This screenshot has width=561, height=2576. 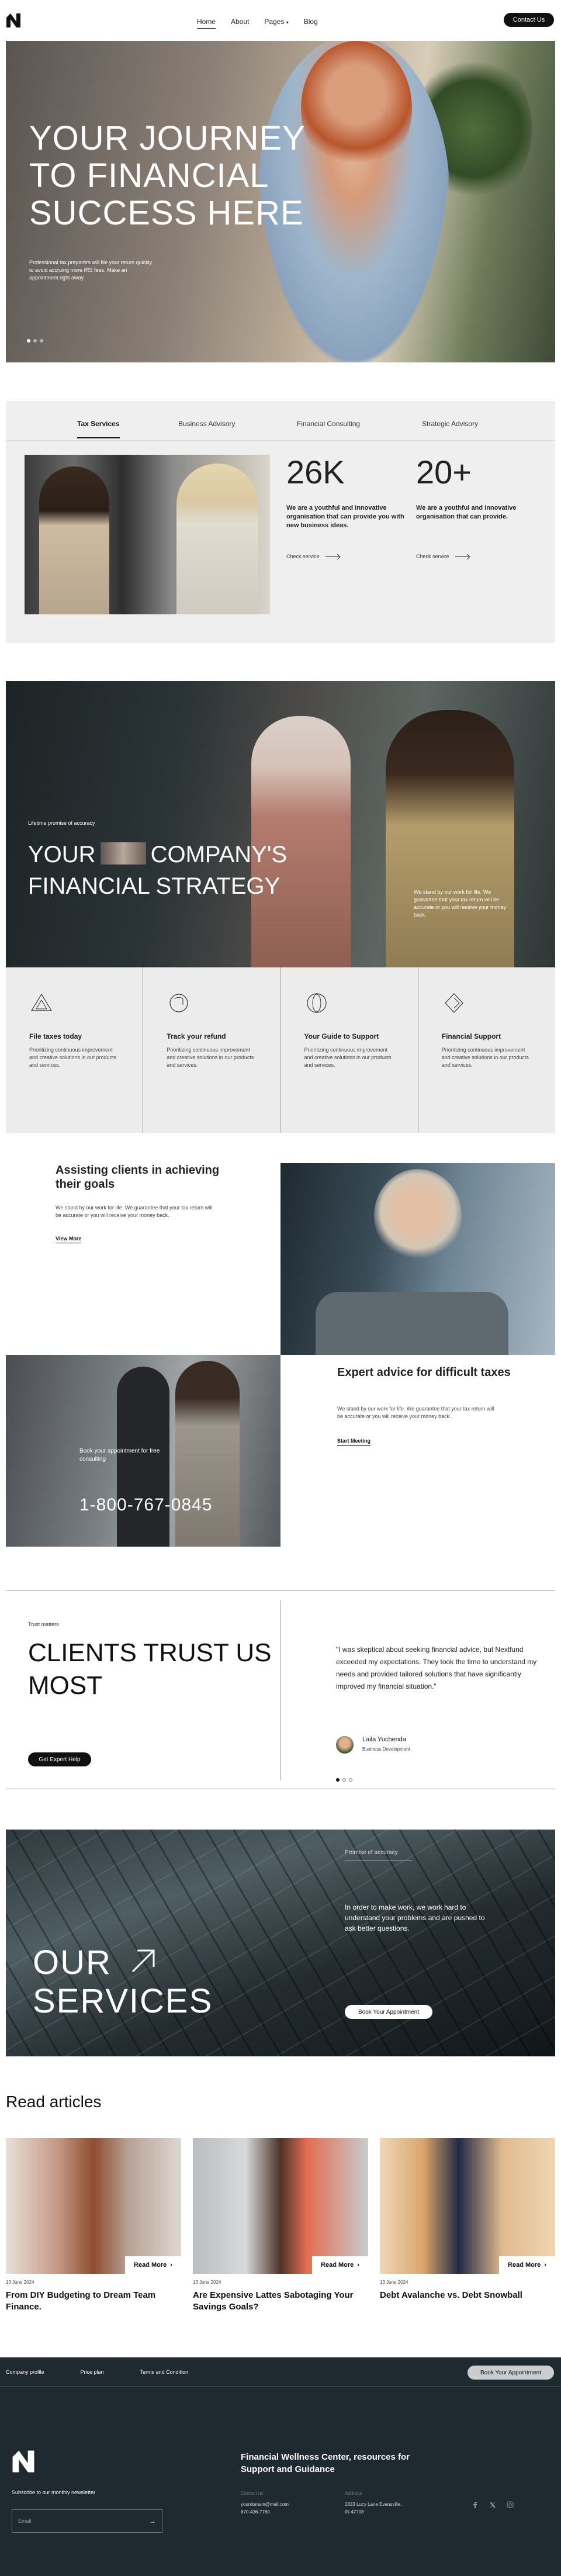 What do you see at coordinates (444, 472) in the screenshot?
I see `stat-value: 20+` at bounding box center [444, 472].